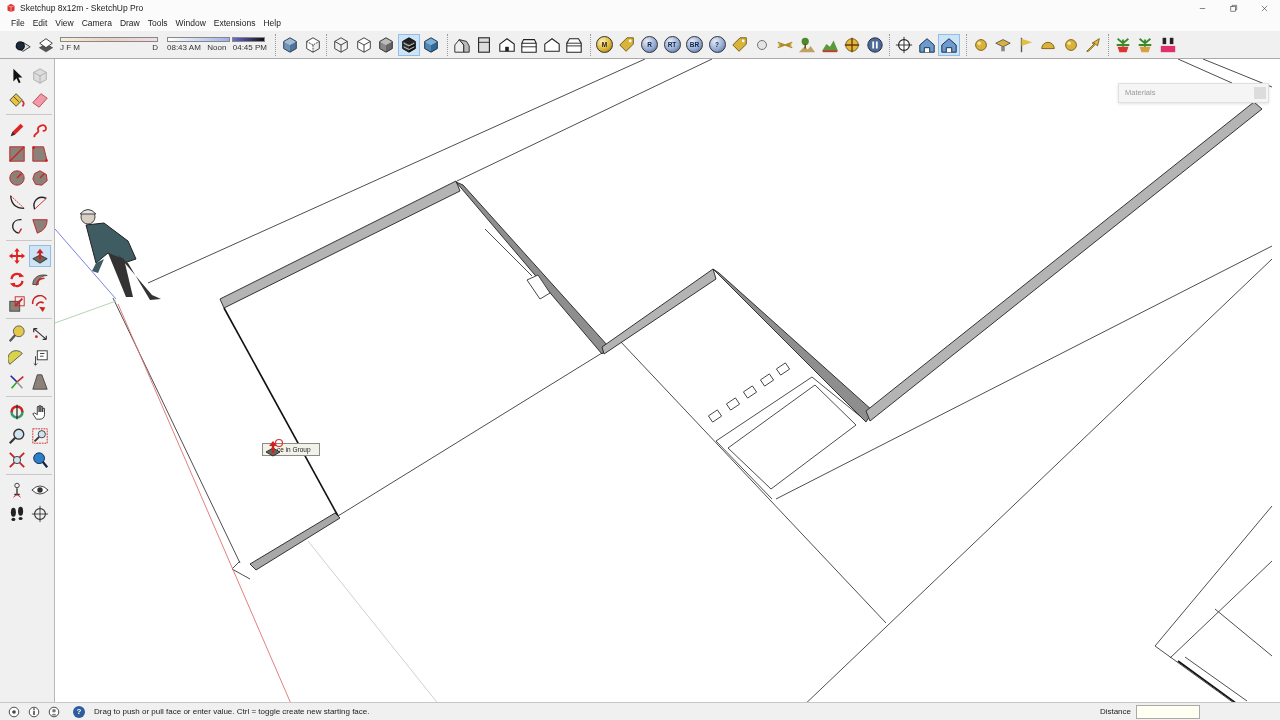  I want to click on menu-item: Window, so click(190, 23).